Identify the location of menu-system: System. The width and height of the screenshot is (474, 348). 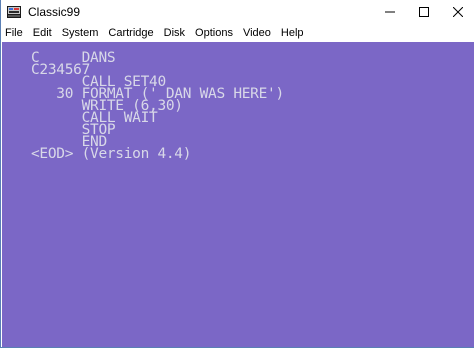
(80, 33).